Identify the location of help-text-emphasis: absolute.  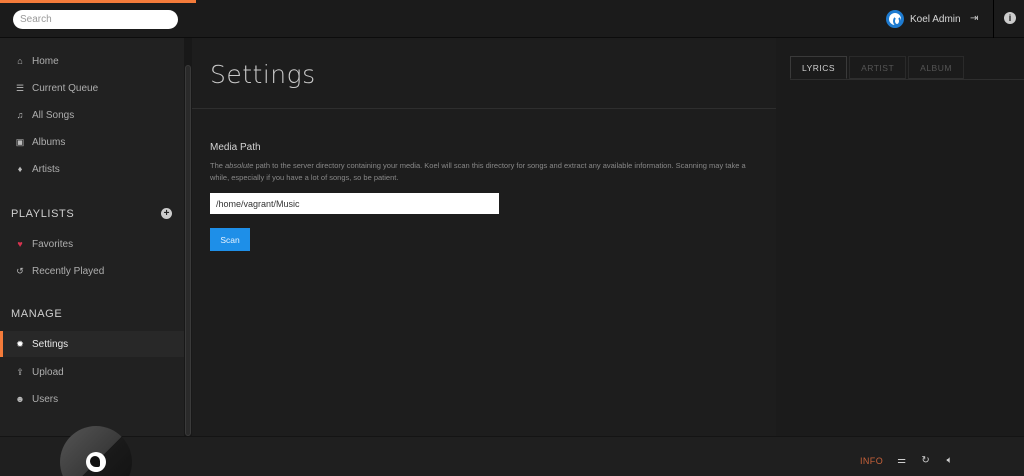
(239, 165).